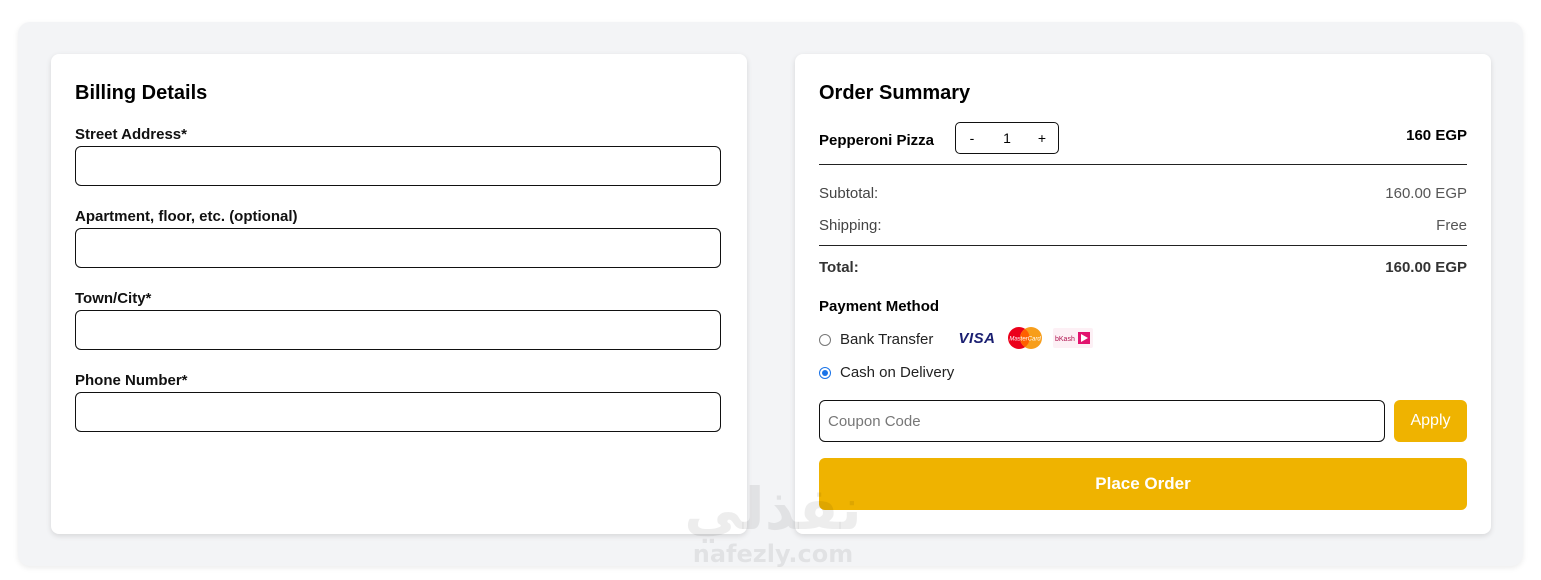 The width and height of the screenshot is (1541, 580). I want to click on apply-coupon-button: Apply, so click(1430, 421).